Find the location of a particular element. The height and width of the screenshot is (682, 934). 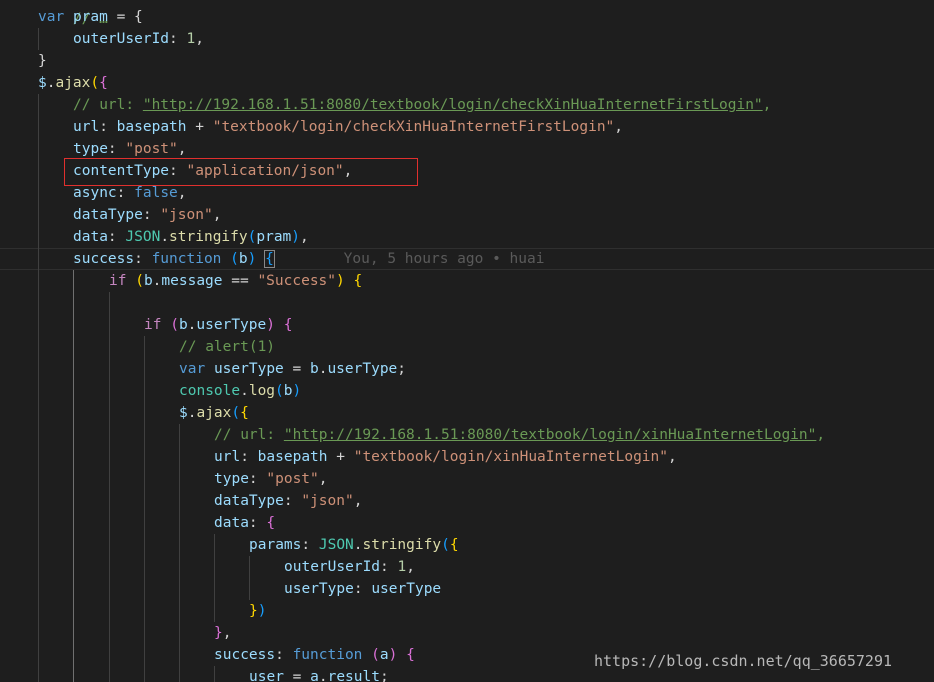

code-line: }, is located at coordinates (223, 633).